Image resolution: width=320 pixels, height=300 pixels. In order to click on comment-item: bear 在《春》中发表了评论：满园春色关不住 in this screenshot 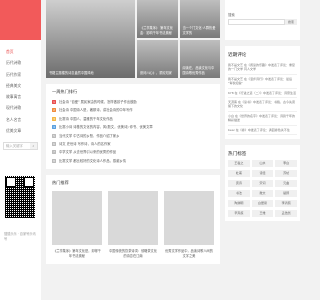, I will do `click(262, 131)`.